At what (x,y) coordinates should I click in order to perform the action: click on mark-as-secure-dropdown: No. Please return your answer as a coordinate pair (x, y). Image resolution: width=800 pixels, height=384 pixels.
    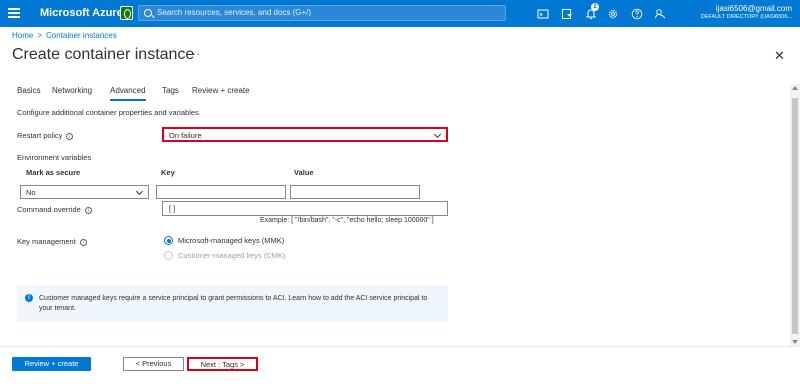
    Looking at the image, I should click on (84, 192).